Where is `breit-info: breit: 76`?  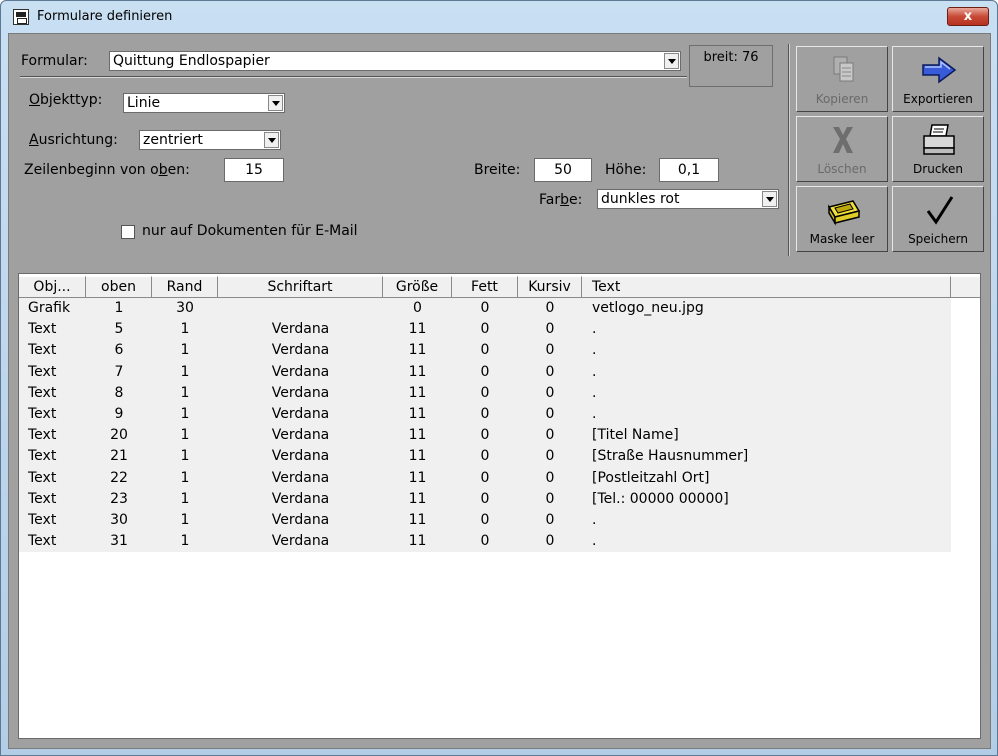
breit-info: breit: 76 is located at coordinates (731, 66).